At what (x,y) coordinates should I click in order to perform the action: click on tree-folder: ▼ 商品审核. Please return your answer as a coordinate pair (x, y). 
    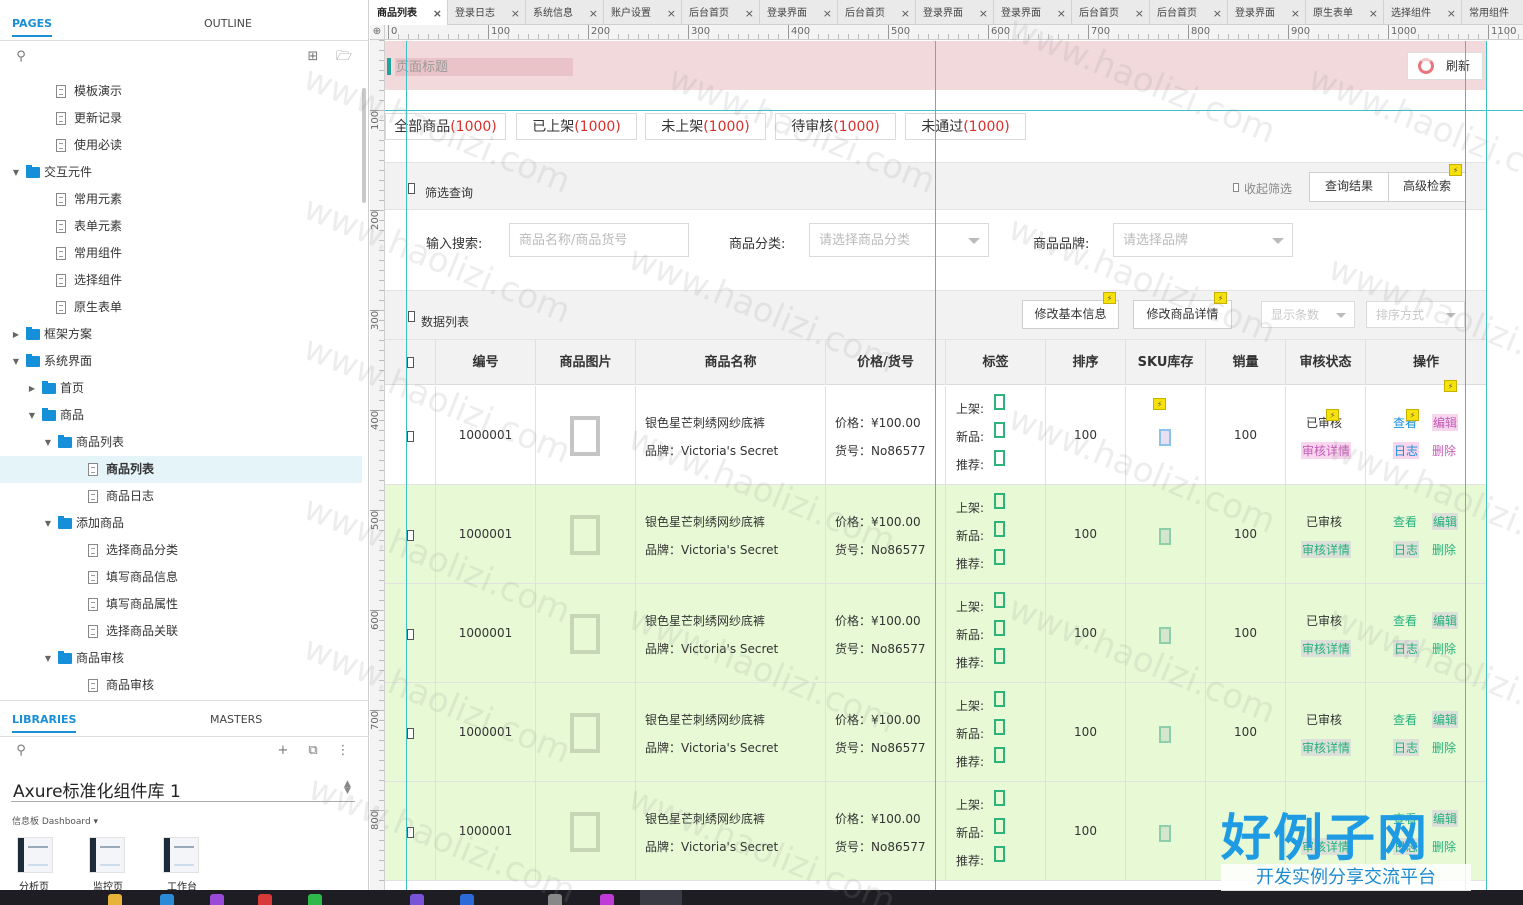
    Looking at the image, I should click on (181, 658).